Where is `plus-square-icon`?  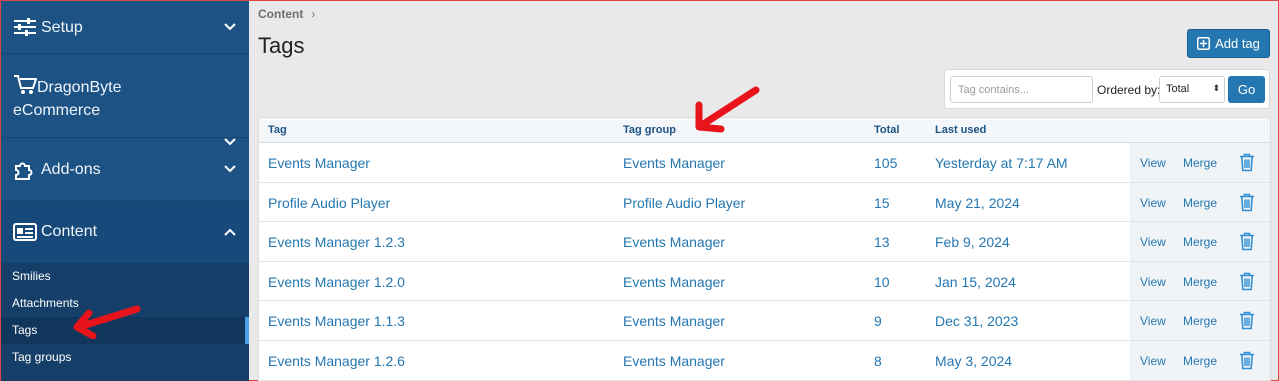
plus-square-icon is located at coordinates (1204, 43).